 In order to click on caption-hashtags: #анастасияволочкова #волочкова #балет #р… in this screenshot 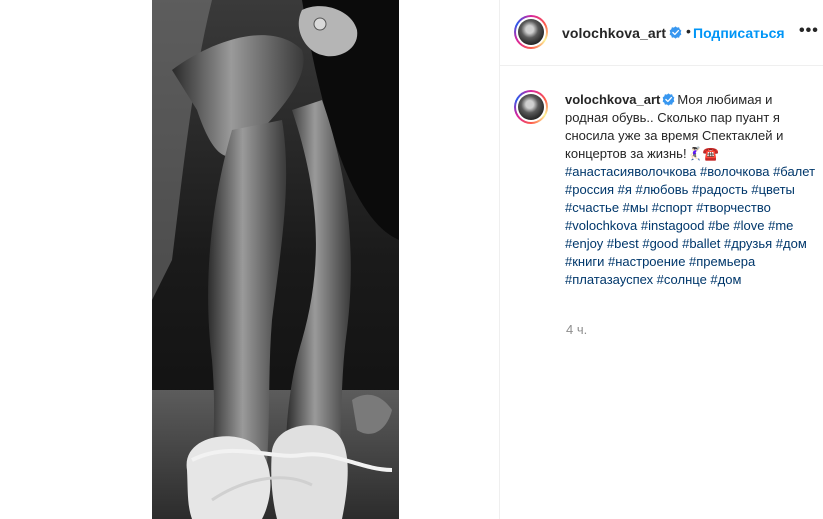, I will do `click(690, 225)`.